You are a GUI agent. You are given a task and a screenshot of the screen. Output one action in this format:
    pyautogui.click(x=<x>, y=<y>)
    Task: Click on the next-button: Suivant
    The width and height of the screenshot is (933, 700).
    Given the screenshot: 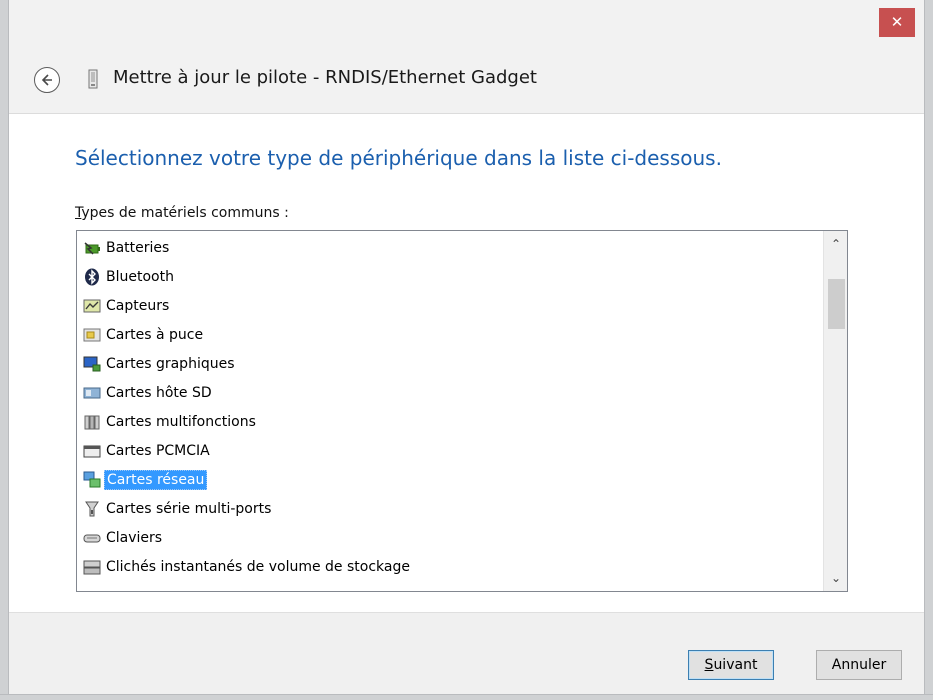 What is the action you would take?
    pyautogui.click(x=731, y=665)
    